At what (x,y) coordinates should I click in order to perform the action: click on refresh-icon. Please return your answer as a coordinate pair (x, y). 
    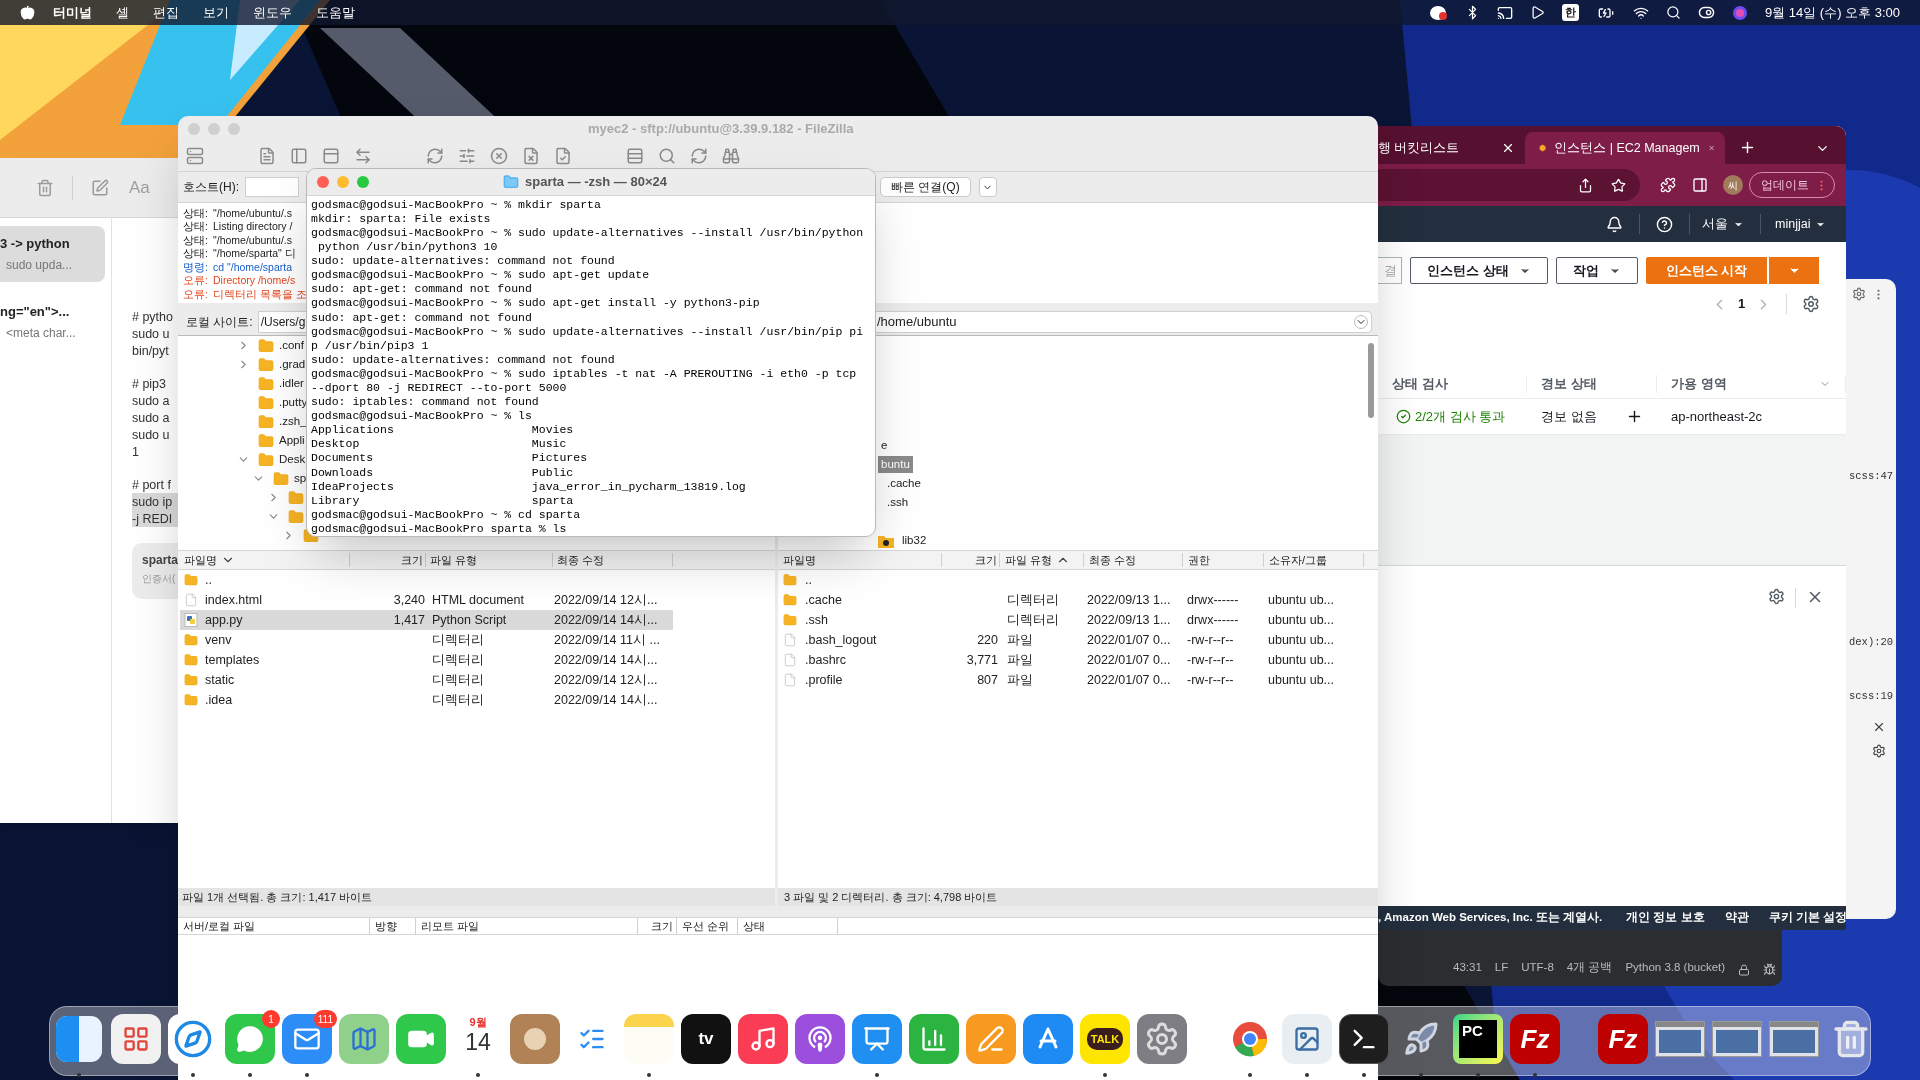
    Looking at the image, I should click on (435, 156).